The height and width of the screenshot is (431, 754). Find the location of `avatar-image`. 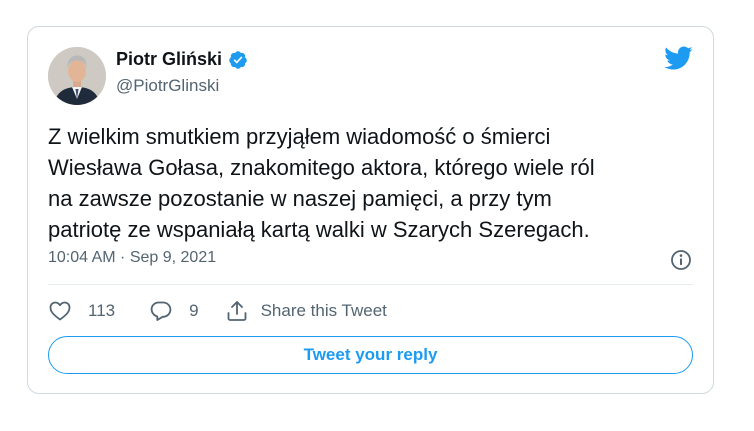

avatar-image is located at coordinates (77, 76).